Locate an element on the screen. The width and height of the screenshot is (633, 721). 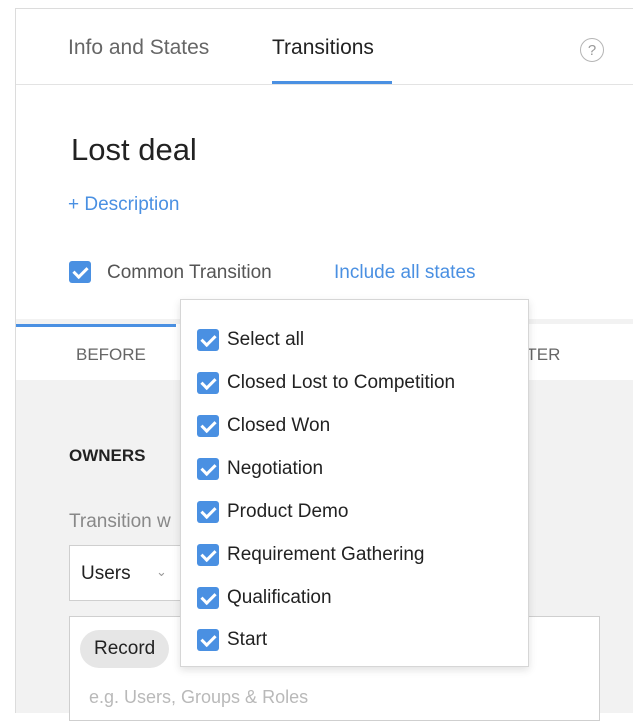
dropdown-item-label: Requirement Gathering is located at coordinates (326, 554).